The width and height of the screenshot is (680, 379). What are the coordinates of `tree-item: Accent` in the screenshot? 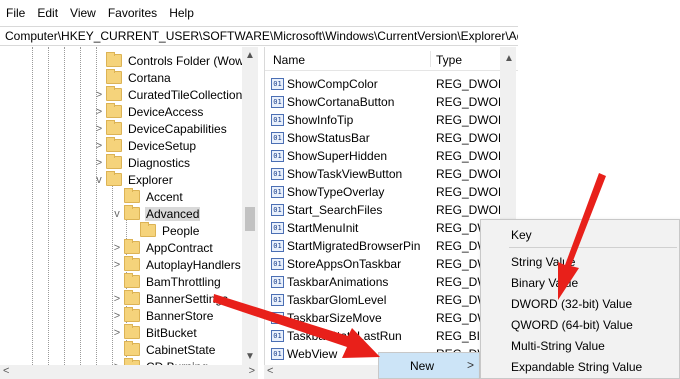 It's located at (147, 196).